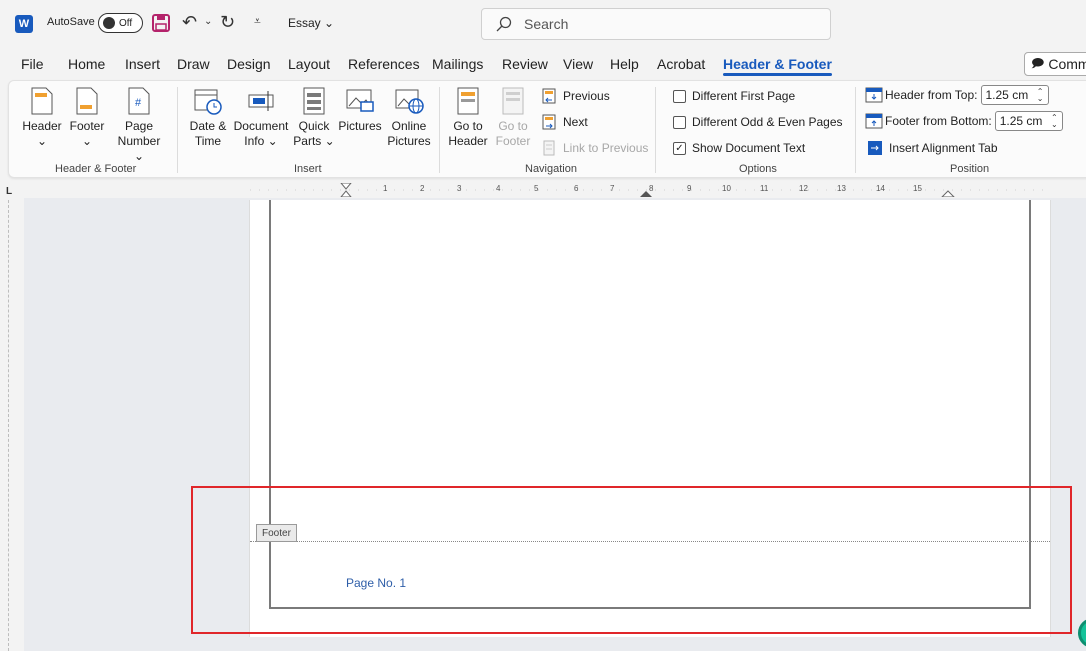  Describe the element at coordinates (409, 126) in the screenshot. I see `online-pictures-label: Online` at that location.